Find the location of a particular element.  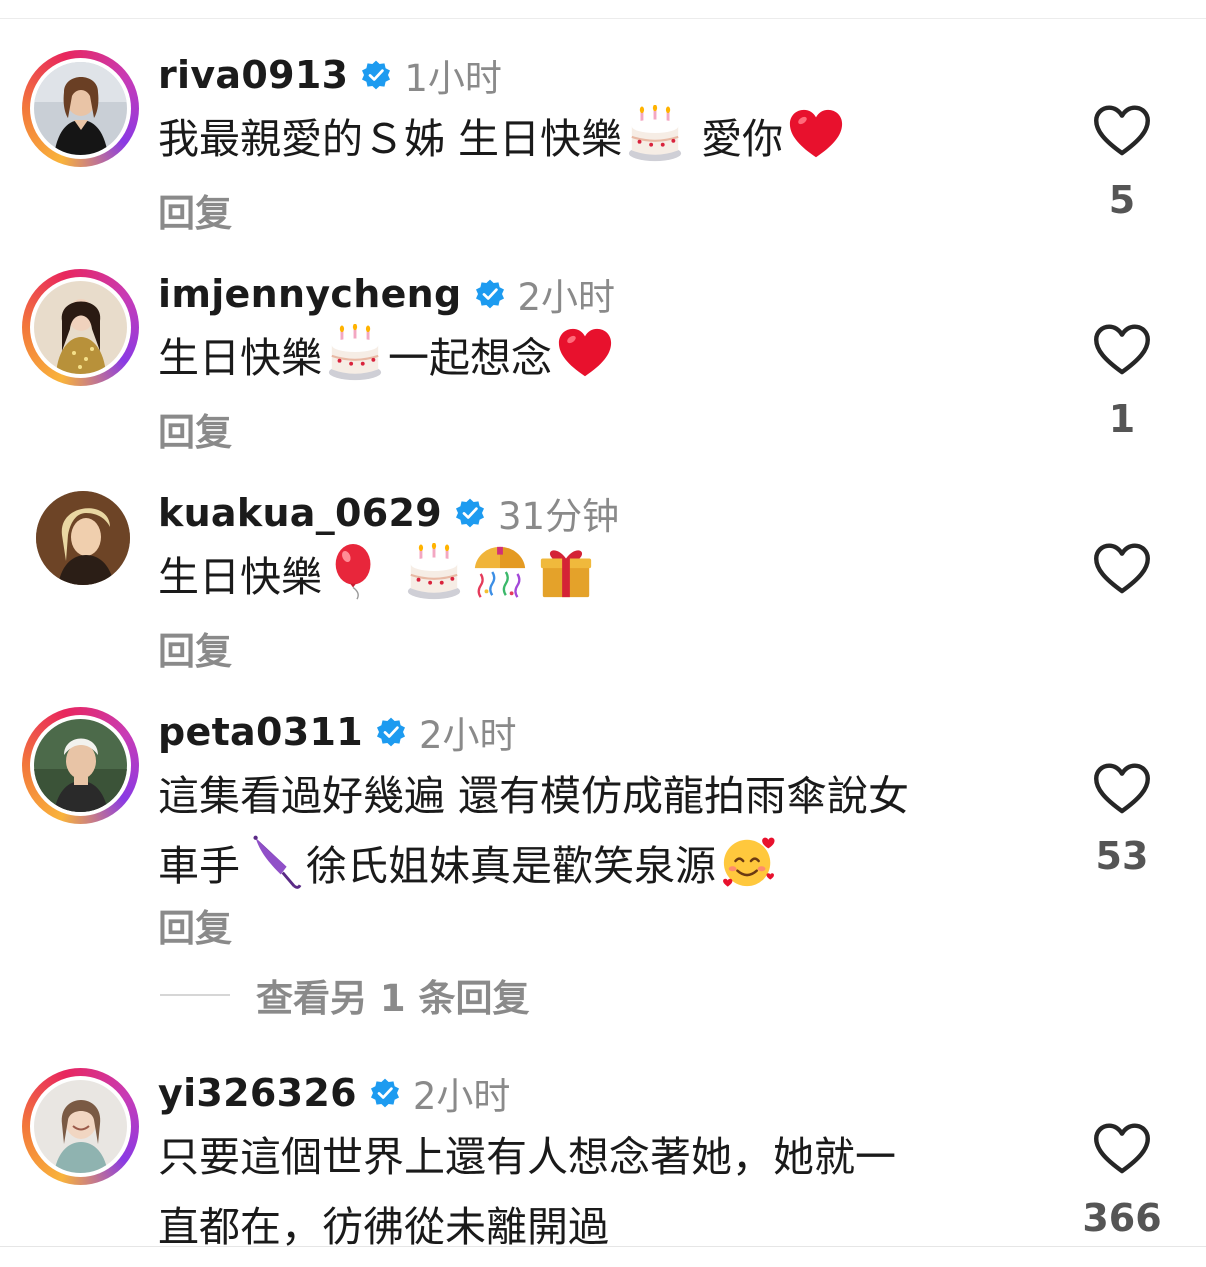

umbrella-icon is located at coordinates (273, 861).